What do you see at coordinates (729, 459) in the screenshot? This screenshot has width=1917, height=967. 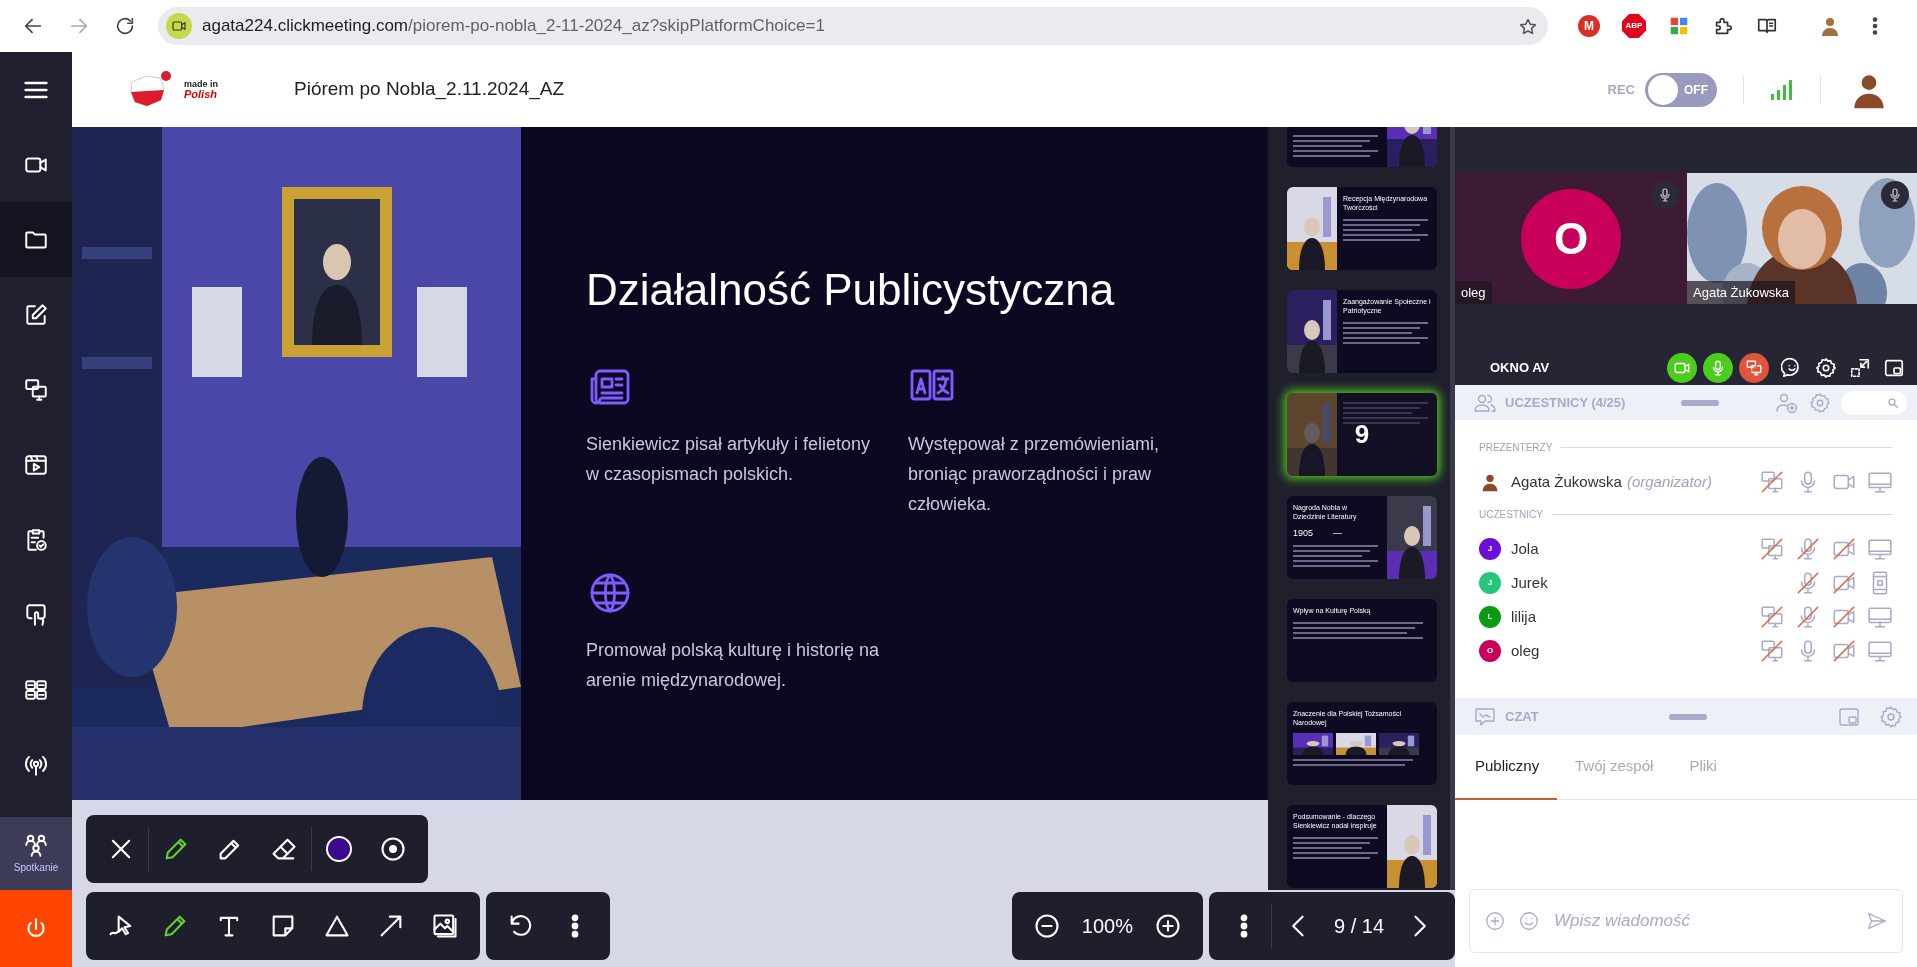 I see `slide-text: Sienkiewicz pisał artykuły i felietony w czasopismach polskich.` at bounding box center [729, 459].